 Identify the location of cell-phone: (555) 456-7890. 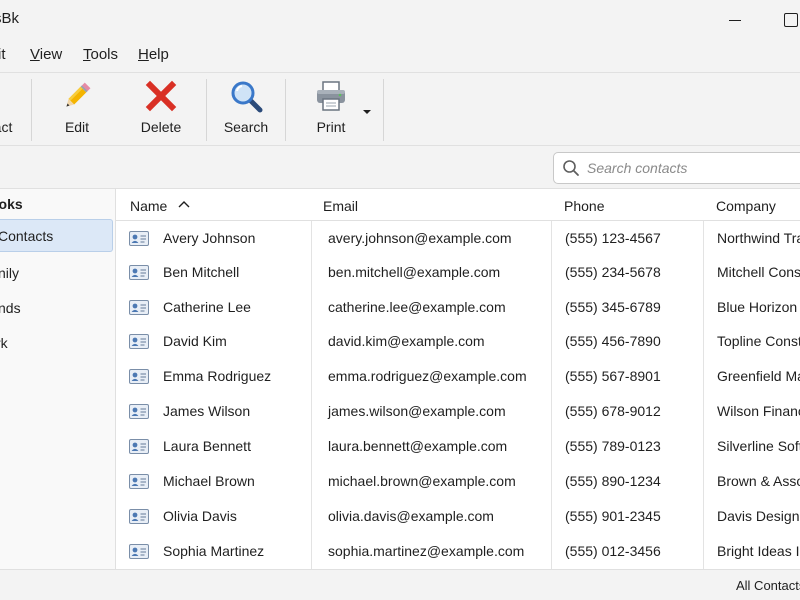
(613, 341).